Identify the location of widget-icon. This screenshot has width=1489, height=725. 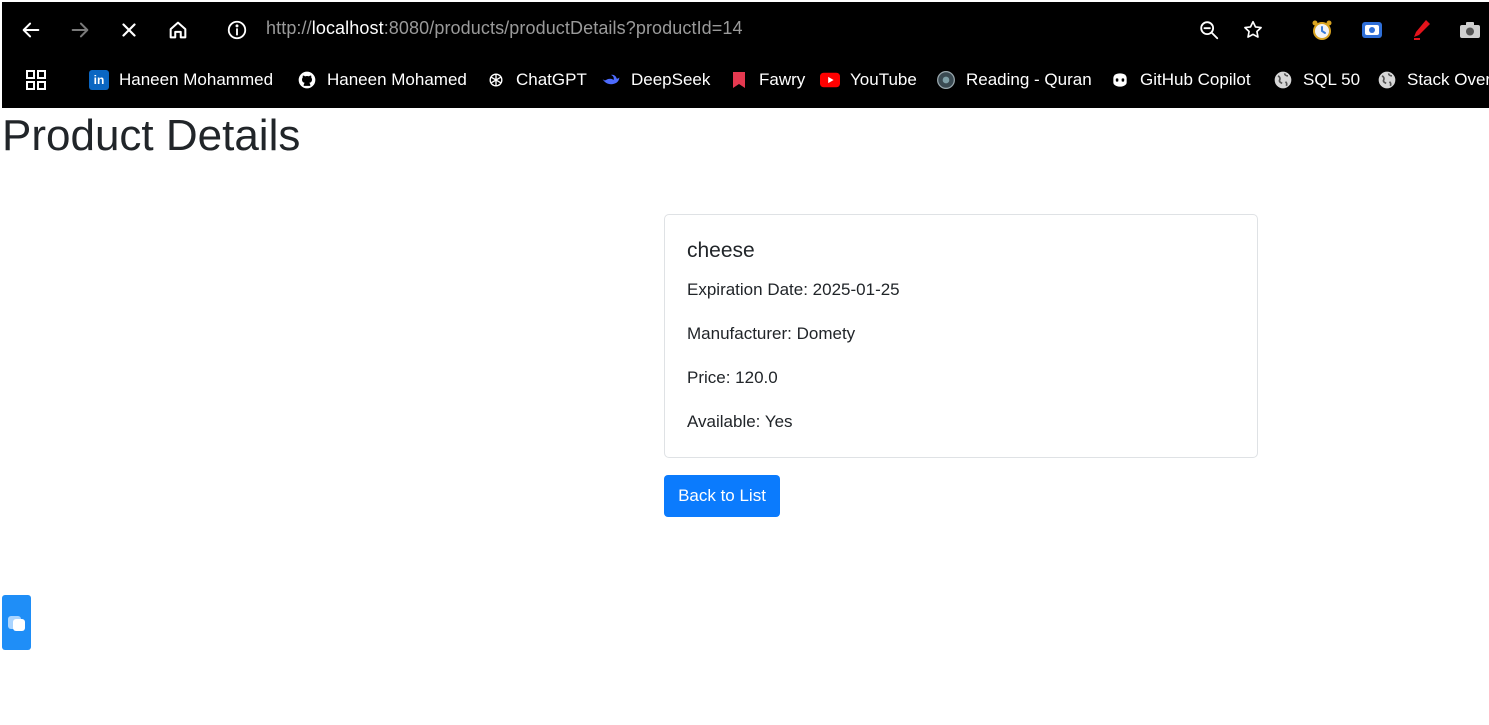
(16, 623).